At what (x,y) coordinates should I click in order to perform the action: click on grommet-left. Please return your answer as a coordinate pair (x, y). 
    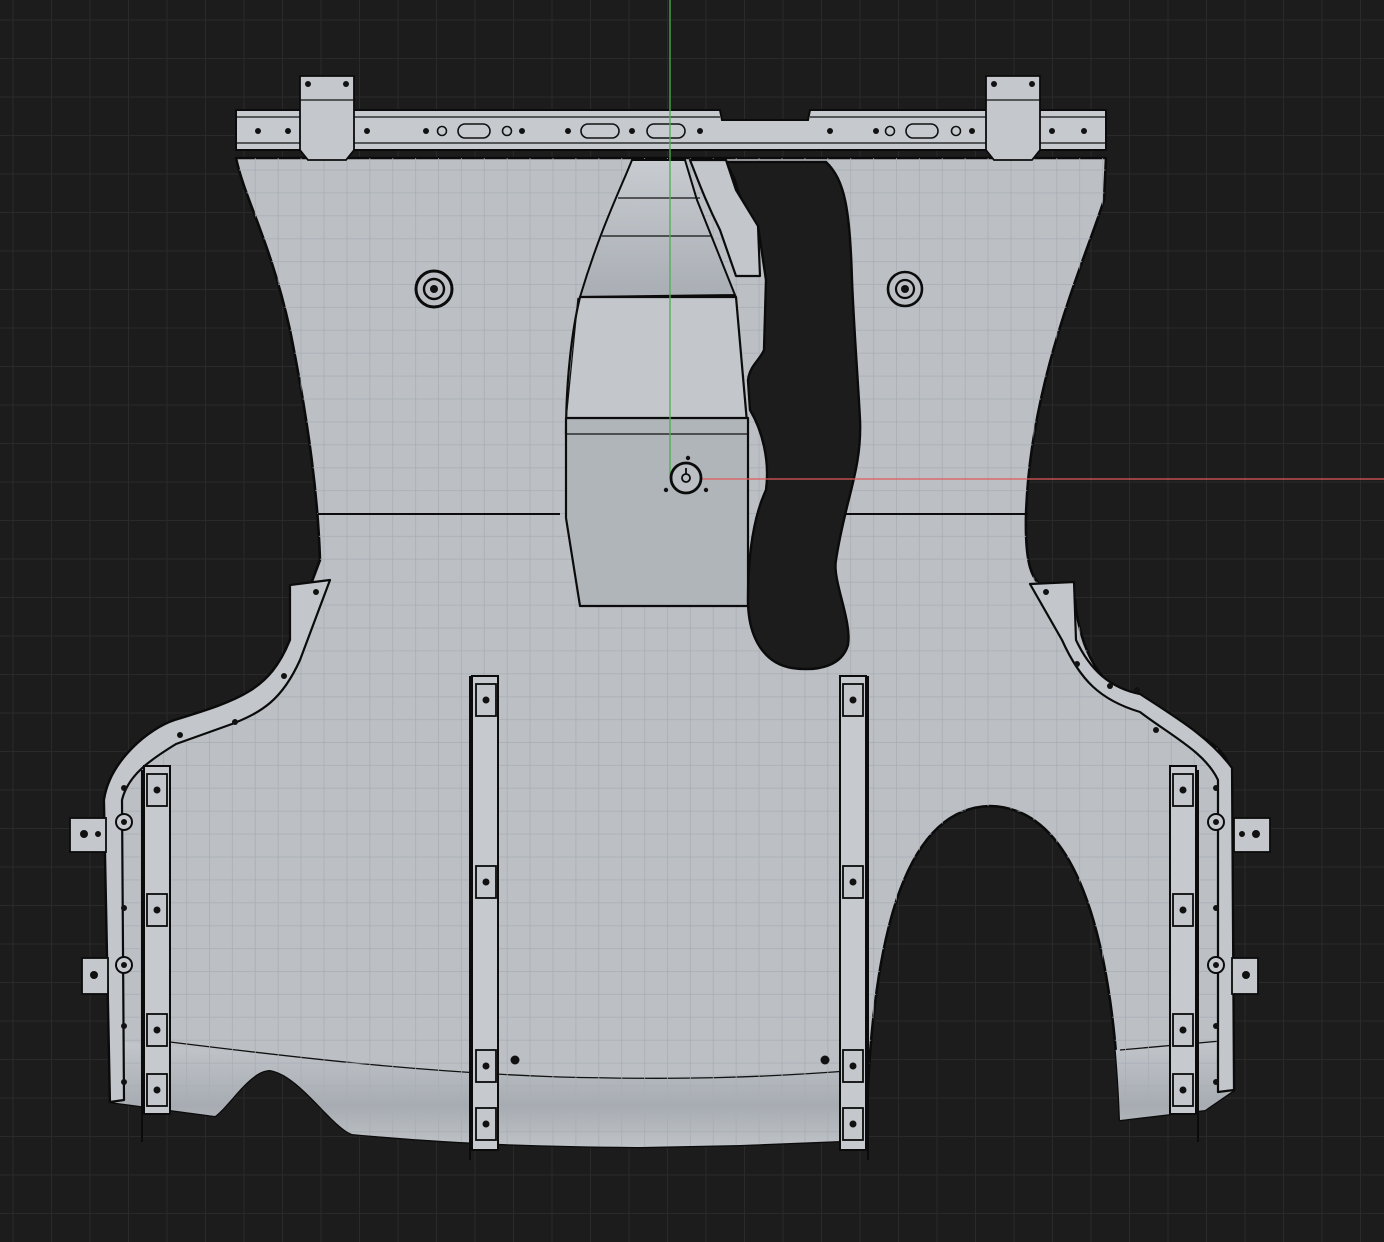
    Looking at the image, I should click on (434, 289).